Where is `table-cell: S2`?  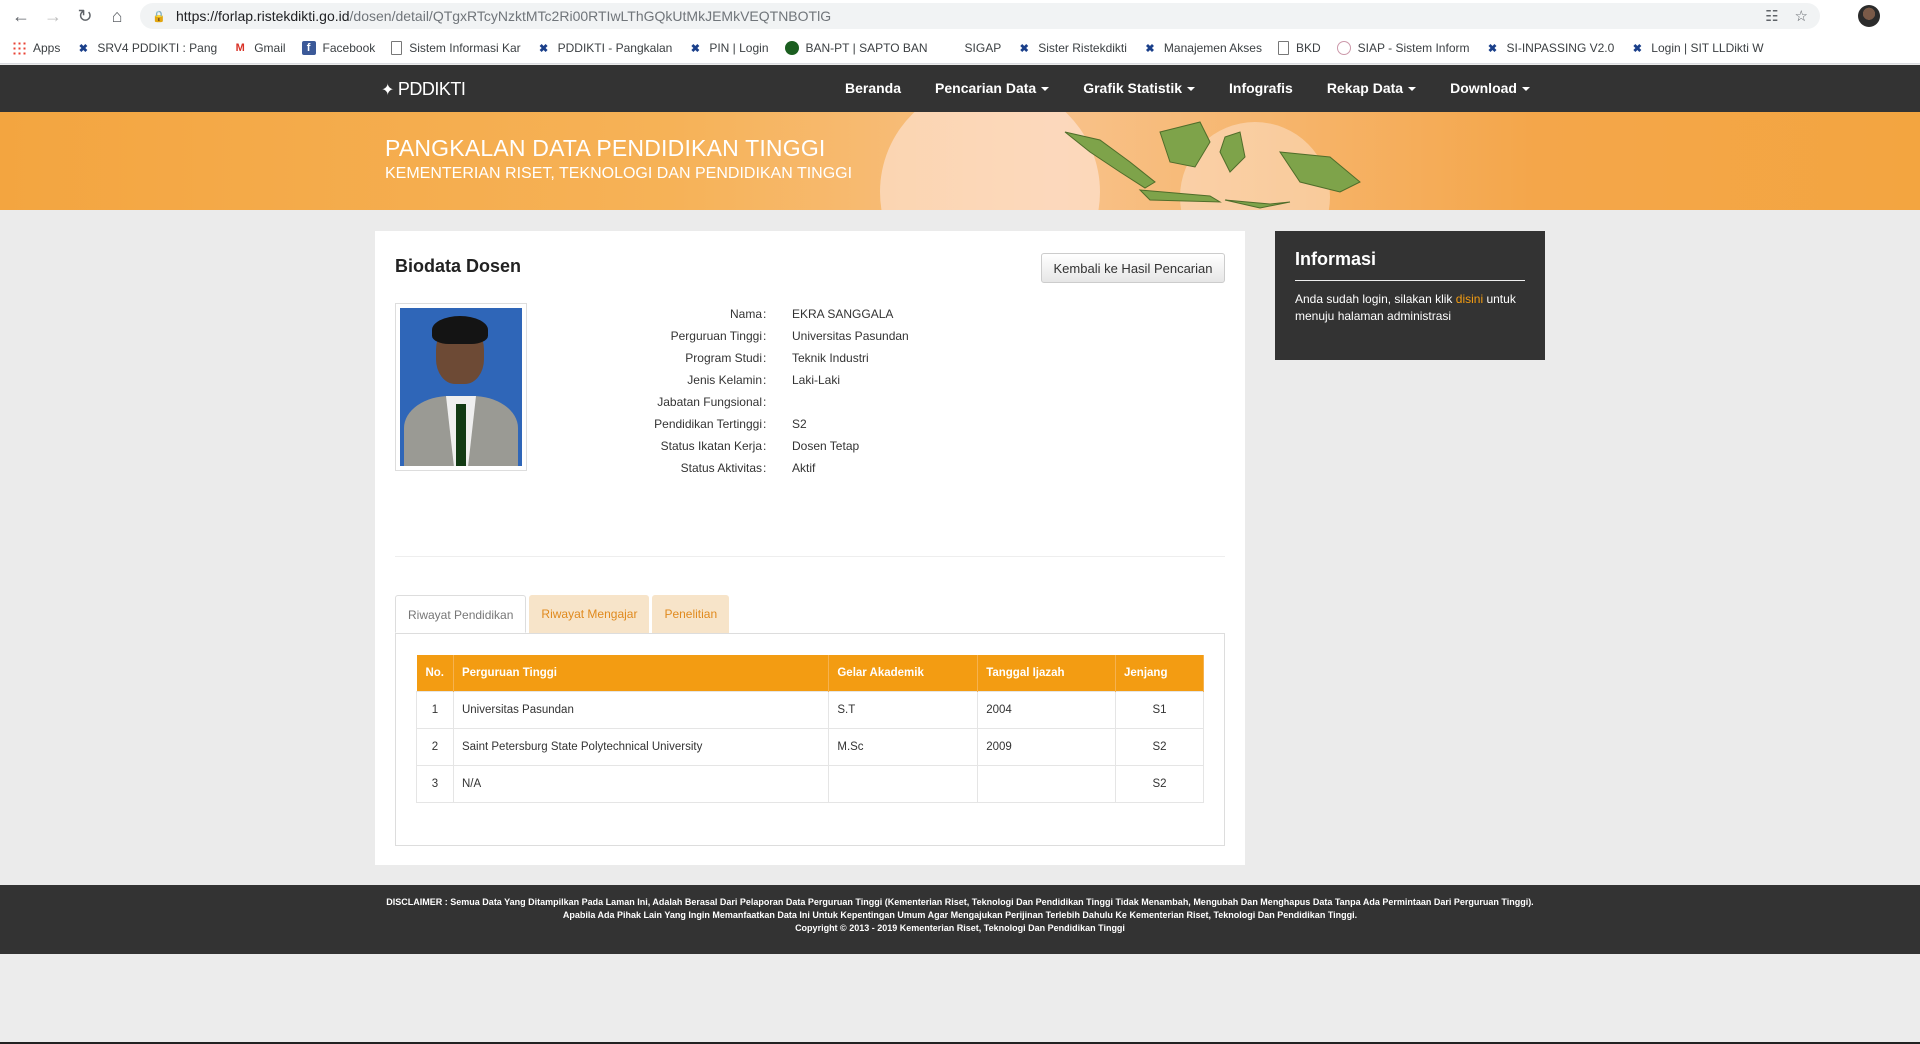 table-cell: S2 is located at coordinates (1159, 746).